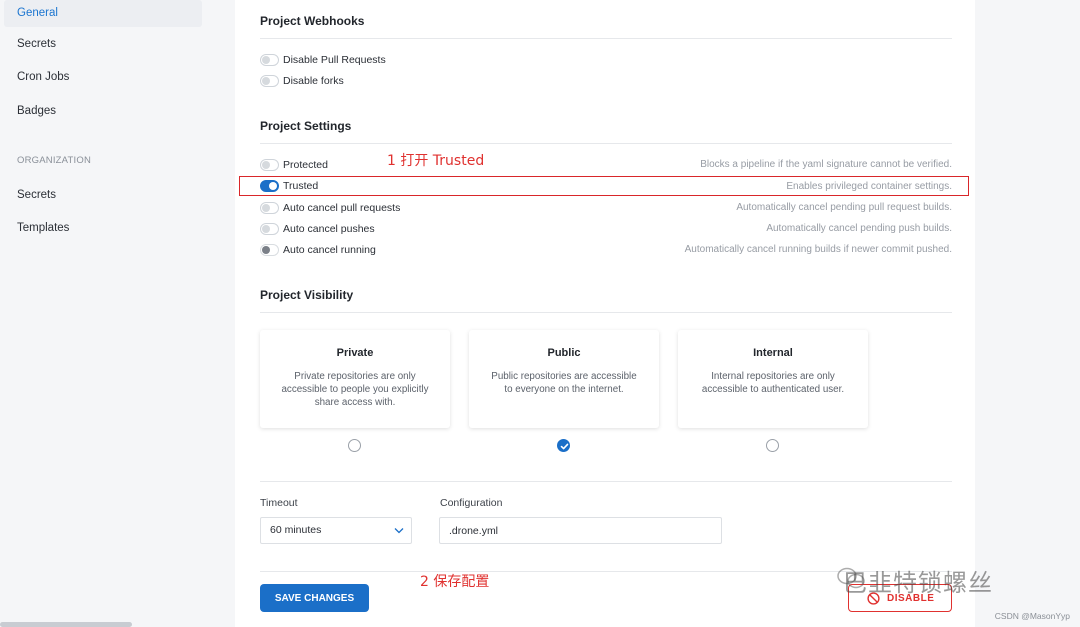  I want to click on disable-pull-requests-toggle, so click(269, 60).